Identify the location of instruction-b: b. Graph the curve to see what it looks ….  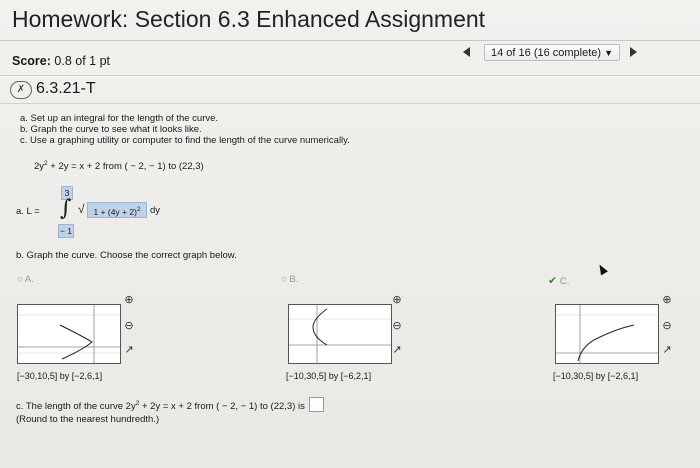
(111, 129).